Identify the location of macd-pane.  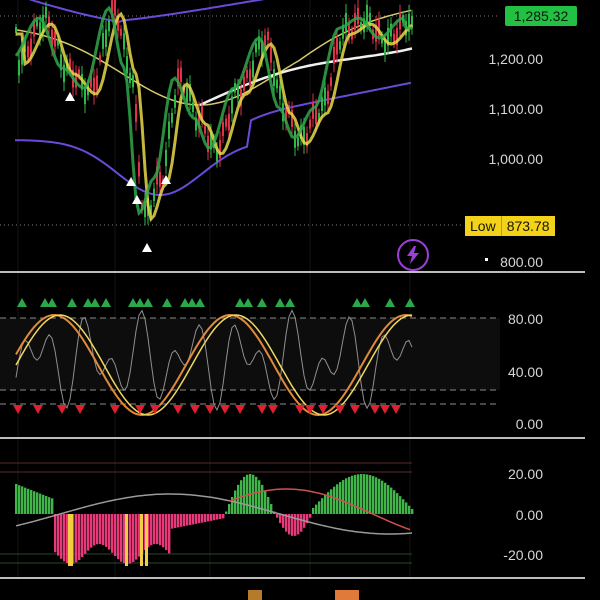
(207, 514).